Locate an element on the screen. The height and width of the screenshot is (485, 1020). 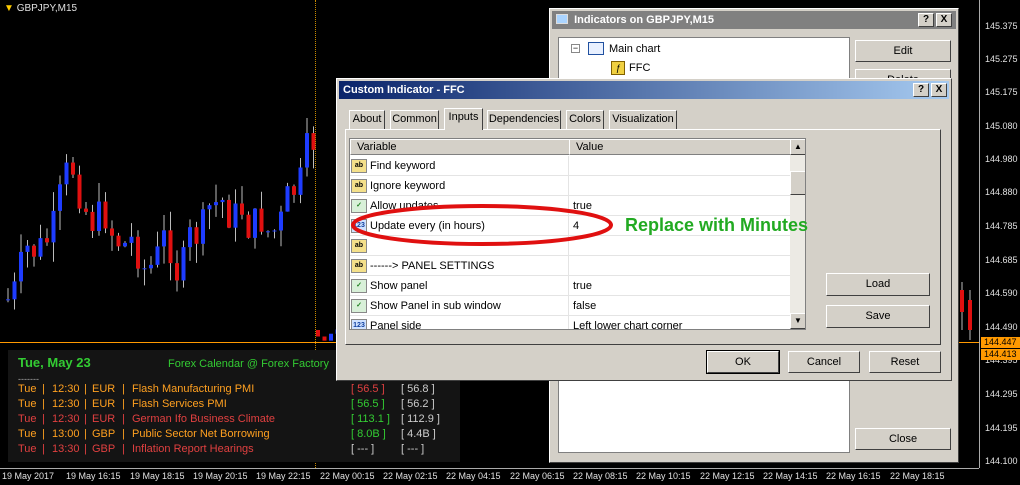
input-row: 123 Panel side Left lower chart corner is located at coordinates (570, 323).